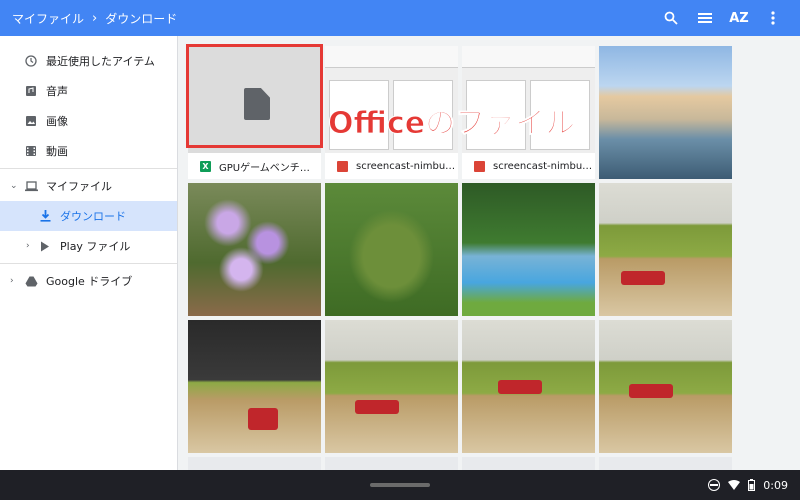 The width and height of the screenshot is (800, 500). I want to click on breadcrumb: マイファイル › ダウンロード, so click(88, 18).